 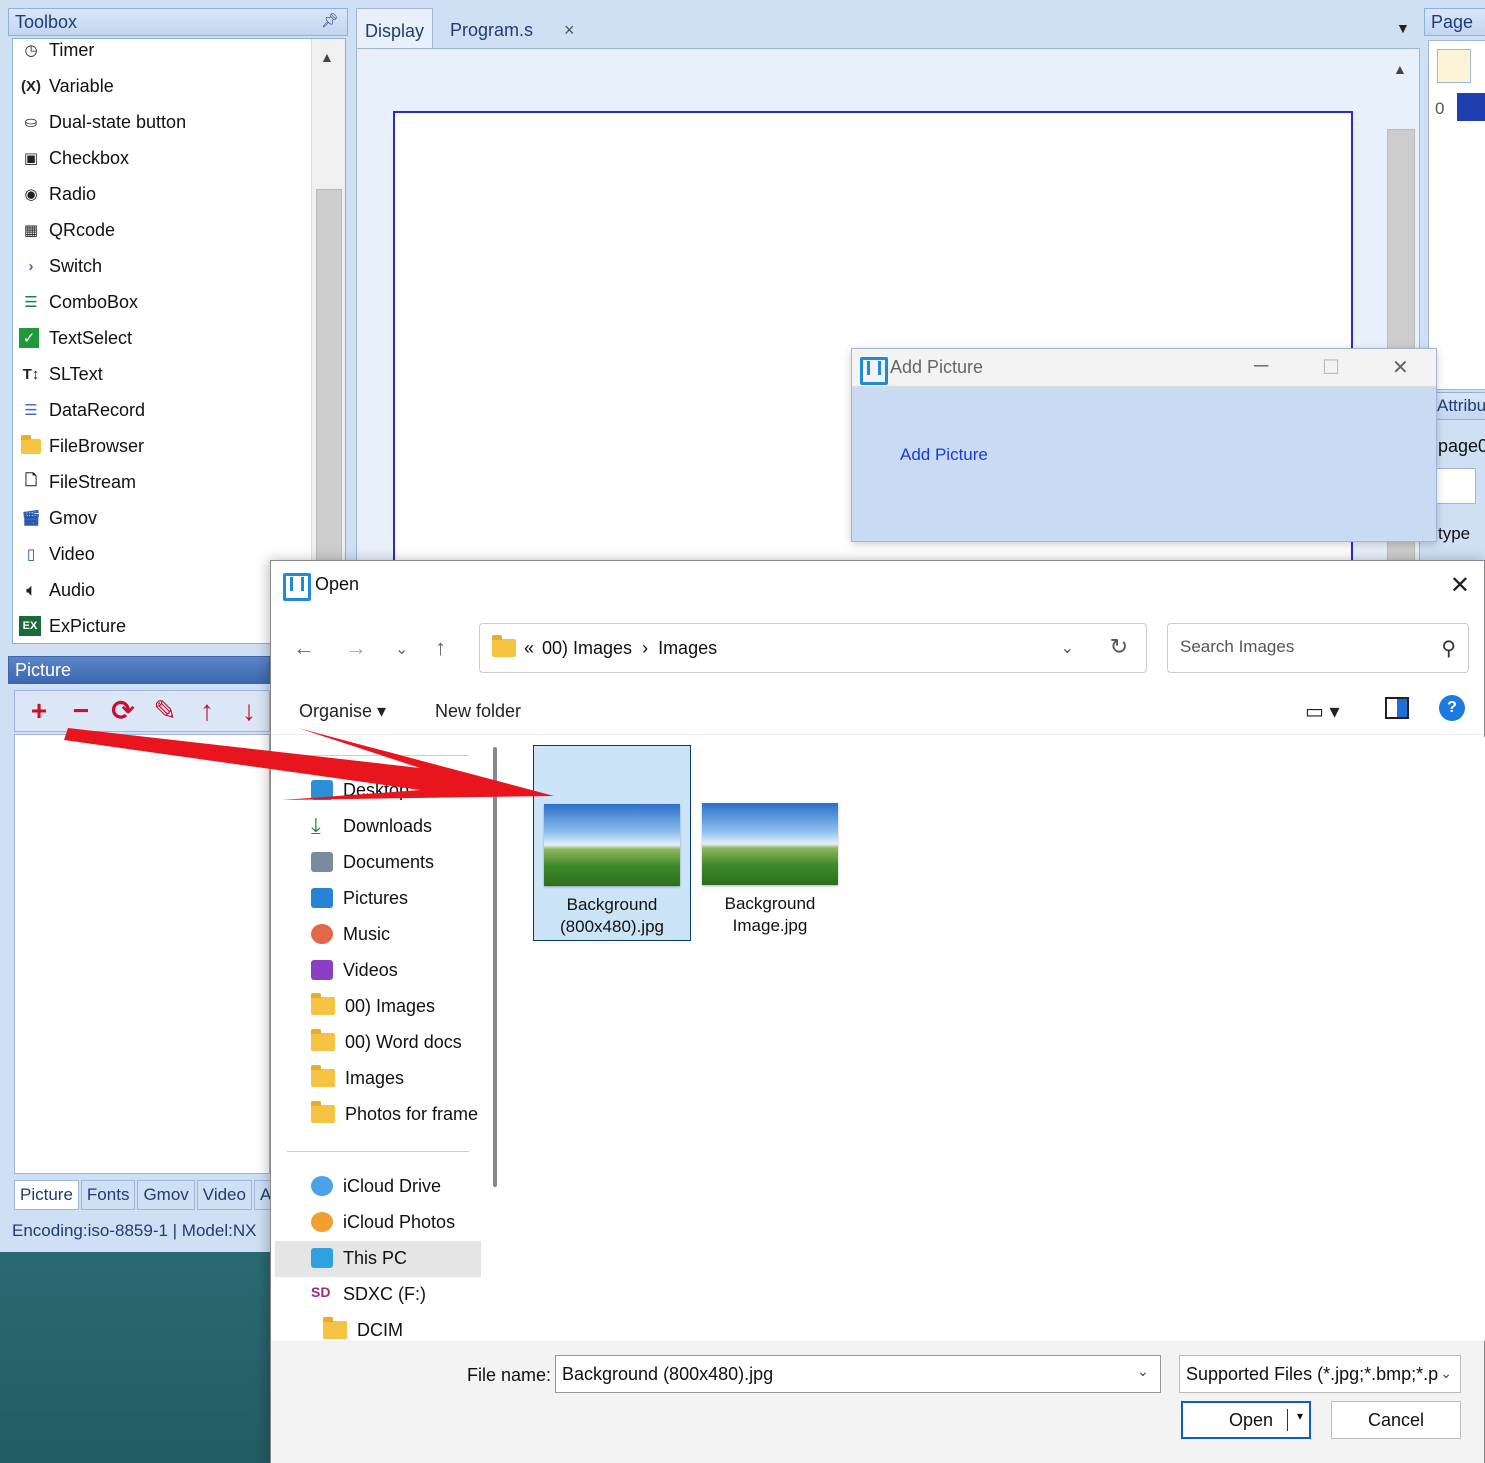 What do you see at coordinates (937, 367) in the screenshot?
I see `add-picture-title: Add Picture` at bounding box center [937, 367].